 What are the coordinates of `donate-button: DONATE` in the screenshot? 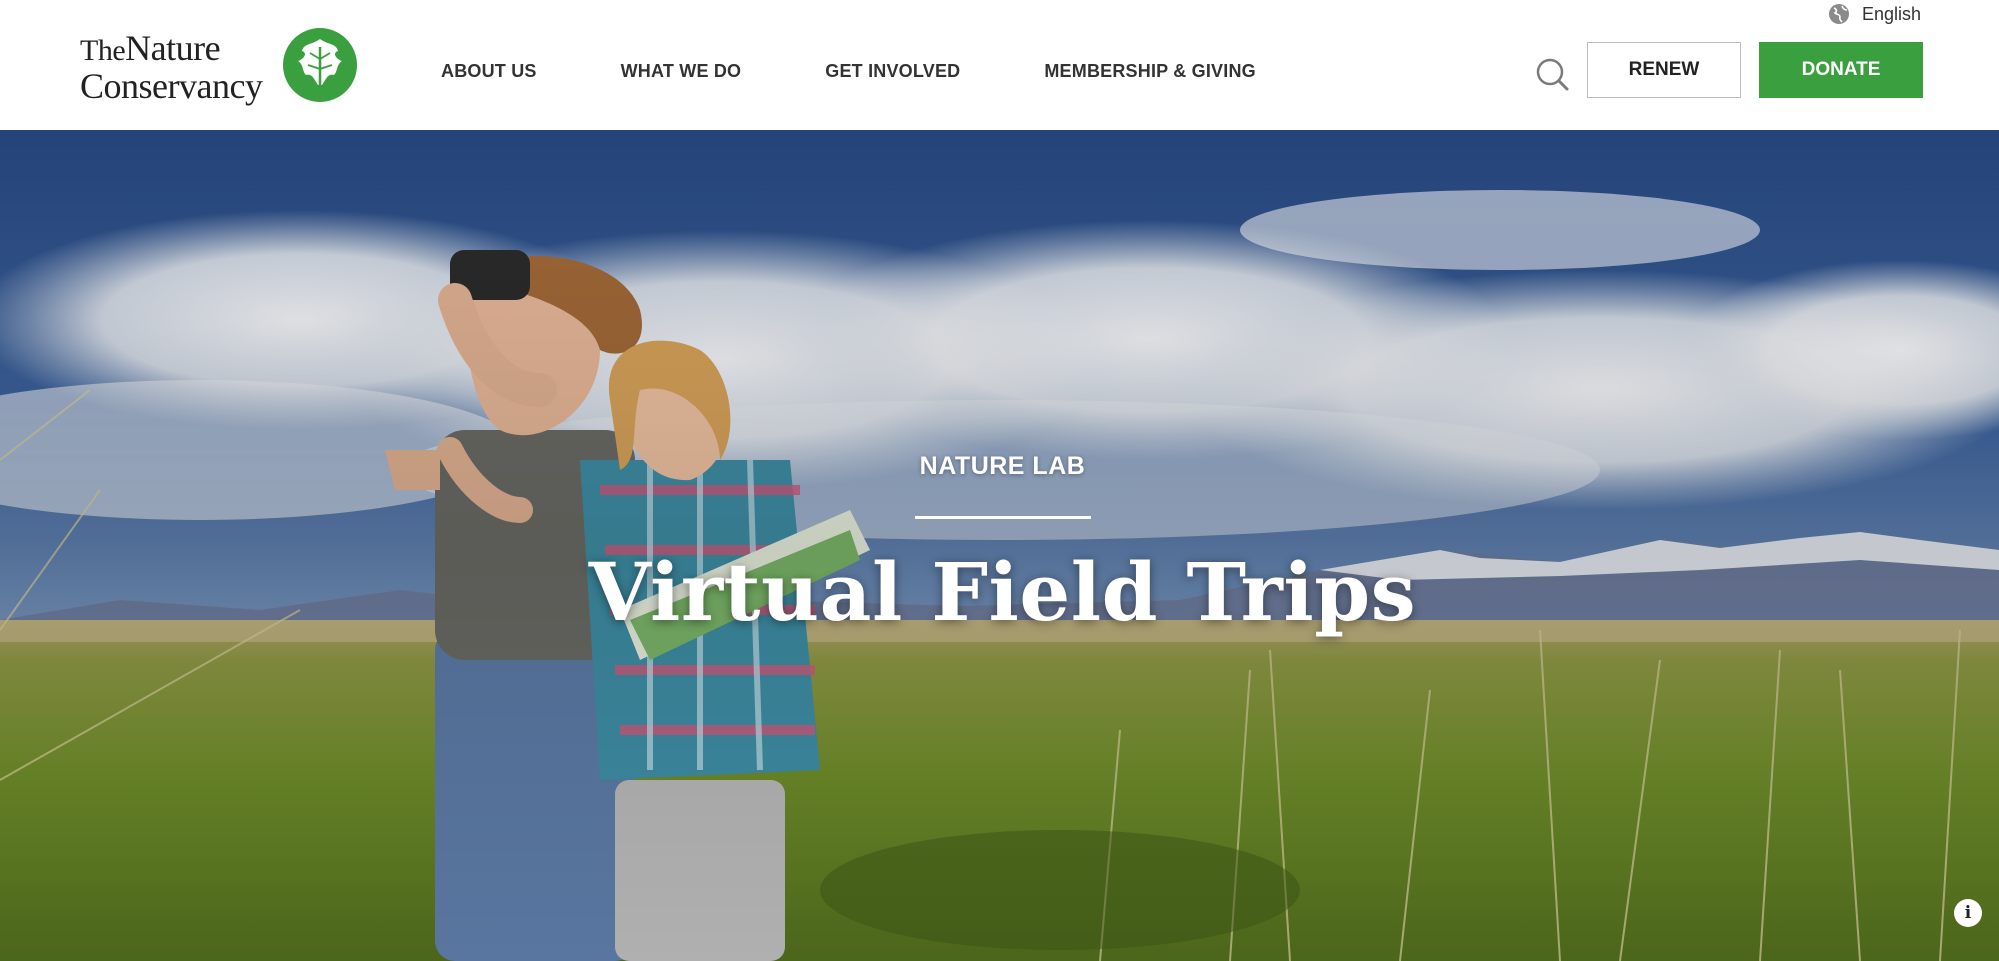 It's located at (1841, 70).